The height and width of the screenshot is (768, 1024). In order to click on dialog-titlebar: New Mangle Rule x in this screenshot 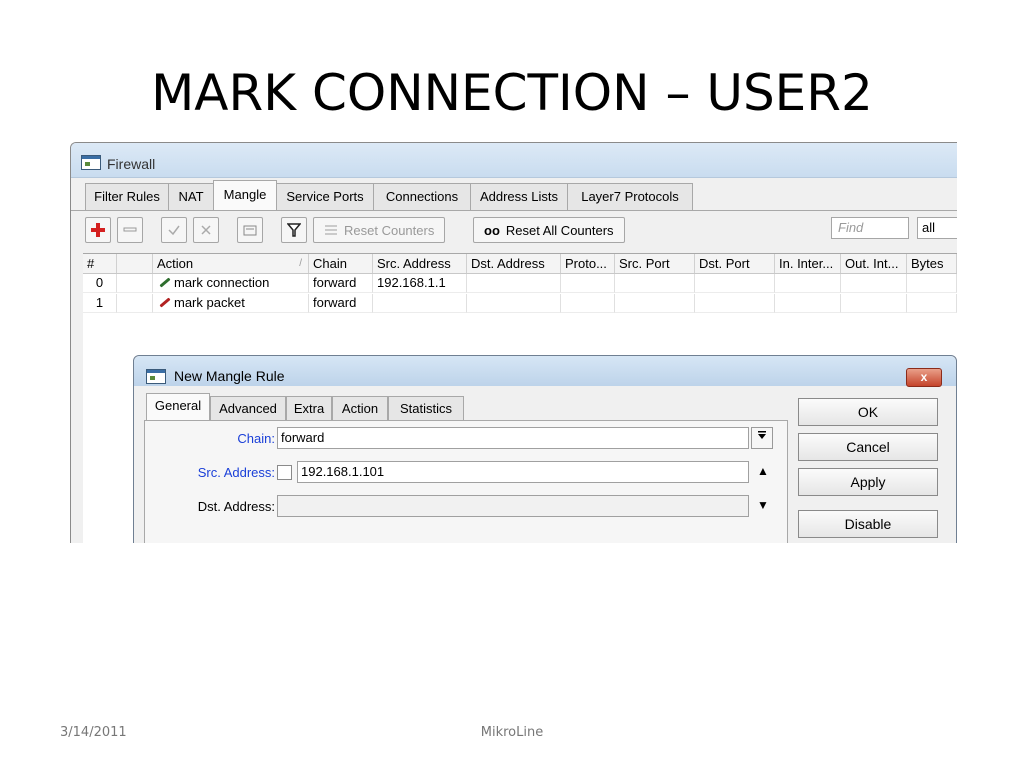, I will do `click(545, 371)`.